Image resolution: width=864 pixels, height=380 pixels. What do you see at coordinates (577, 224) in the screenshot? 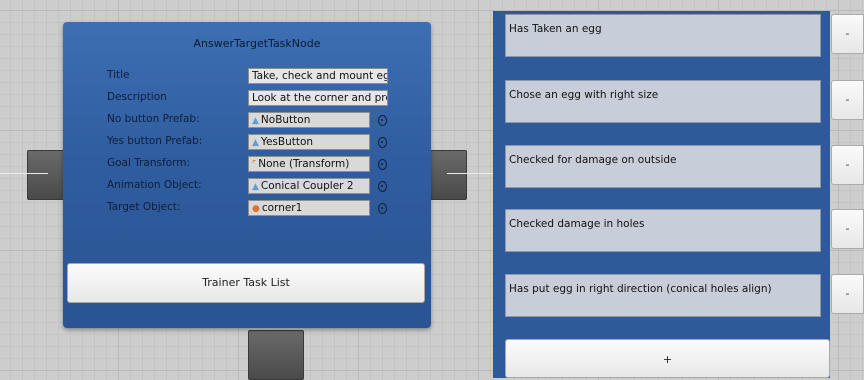
I see `task-item-text: Checked damage in holes` at bounding box center [577, 224].